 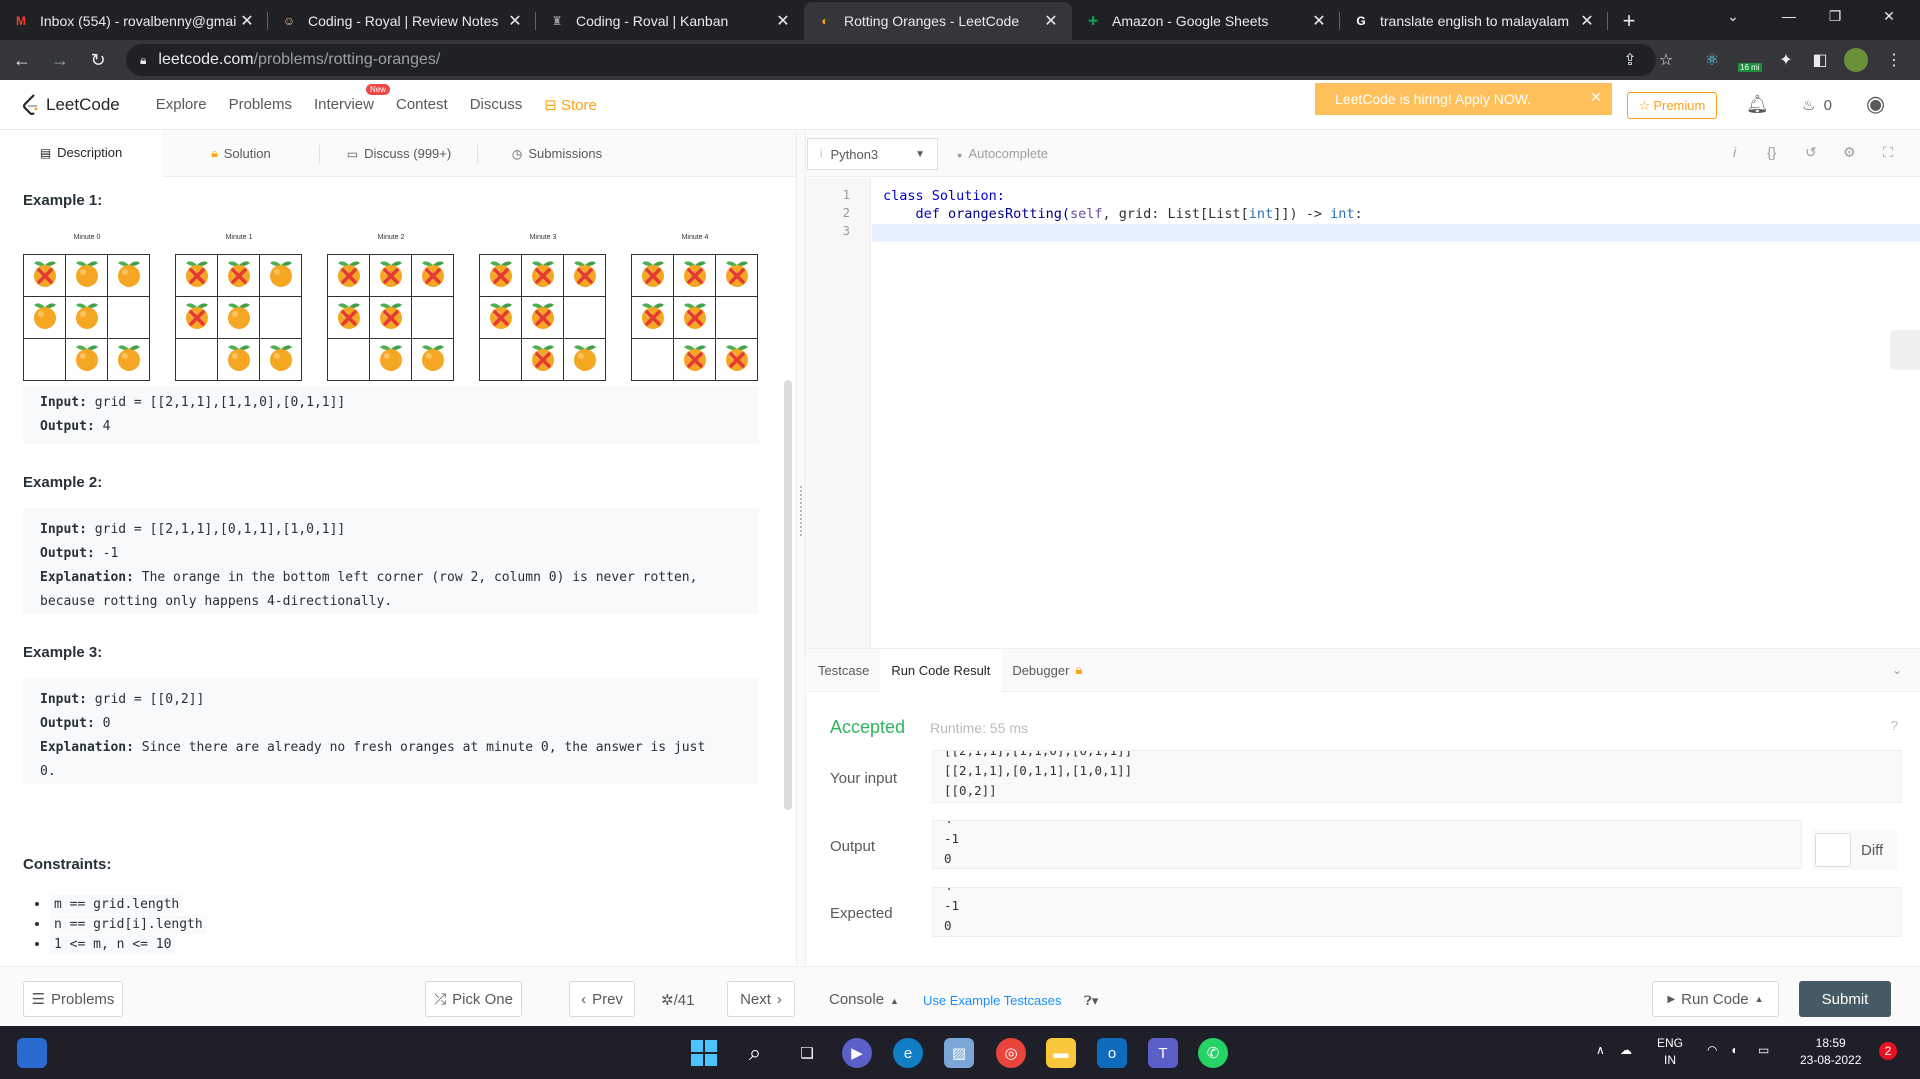 What do you see at coordinates (496, 104) in the screenshot?
I see `nav-discuss: Discuss` at bounding box center [496, 104].